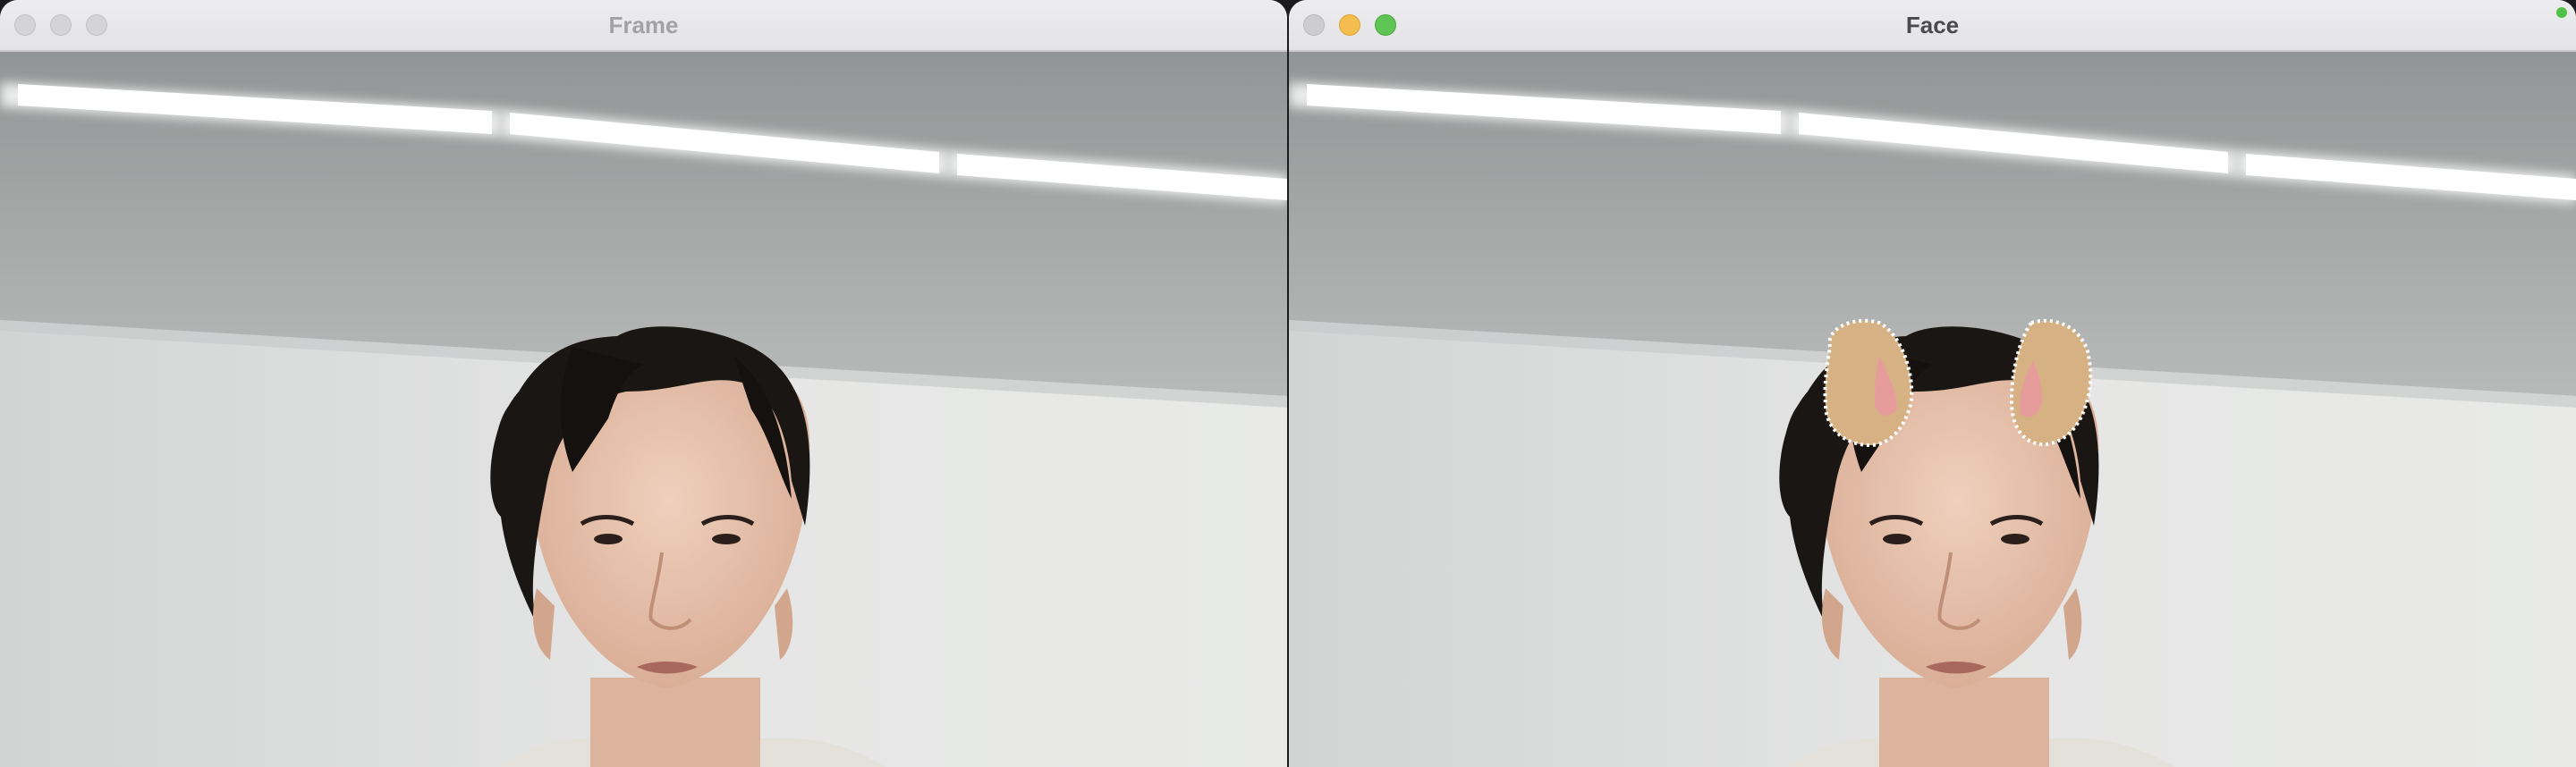  I want to click on window-title: Face, so click(1932, 25).